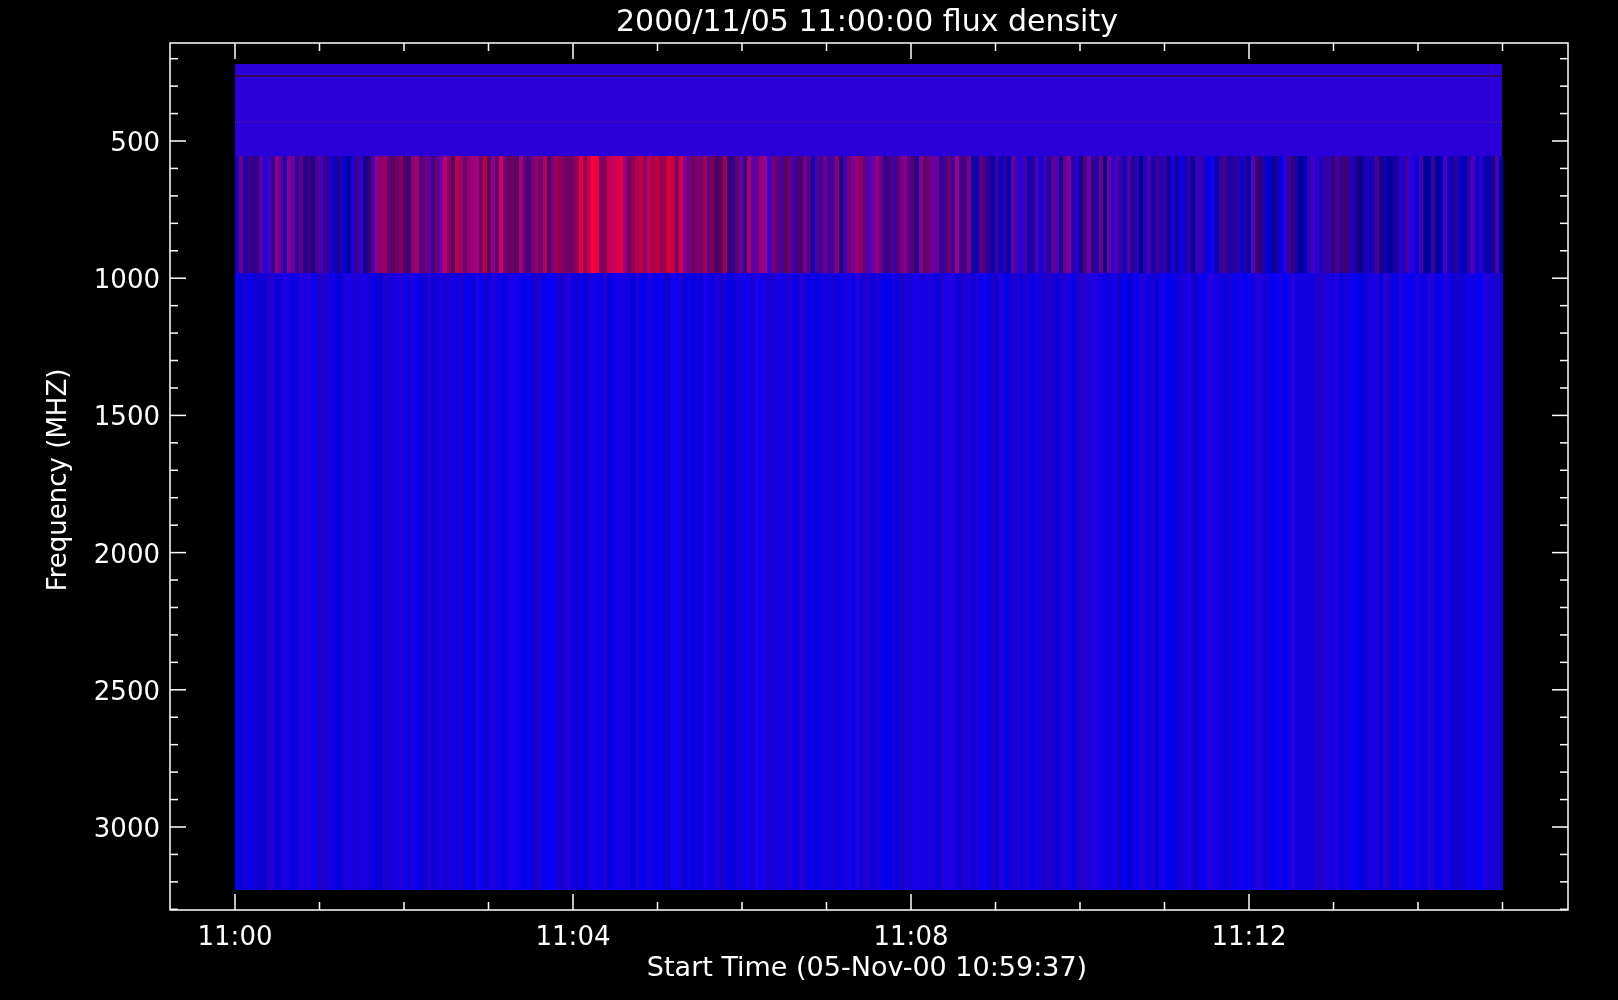  What do you see at coordinates (126, 690) in the screenshot?
I see `tick-label: 2500` at bounding box center [126, 690].